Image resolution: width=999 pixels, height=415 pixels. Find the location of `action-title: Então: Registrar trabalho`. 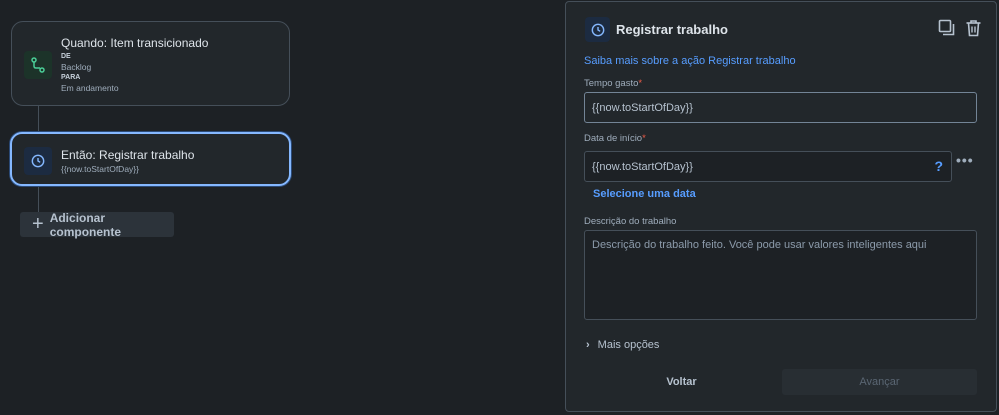

action-title: Então: Registrar trabalho is located at coordinates (128, 155).